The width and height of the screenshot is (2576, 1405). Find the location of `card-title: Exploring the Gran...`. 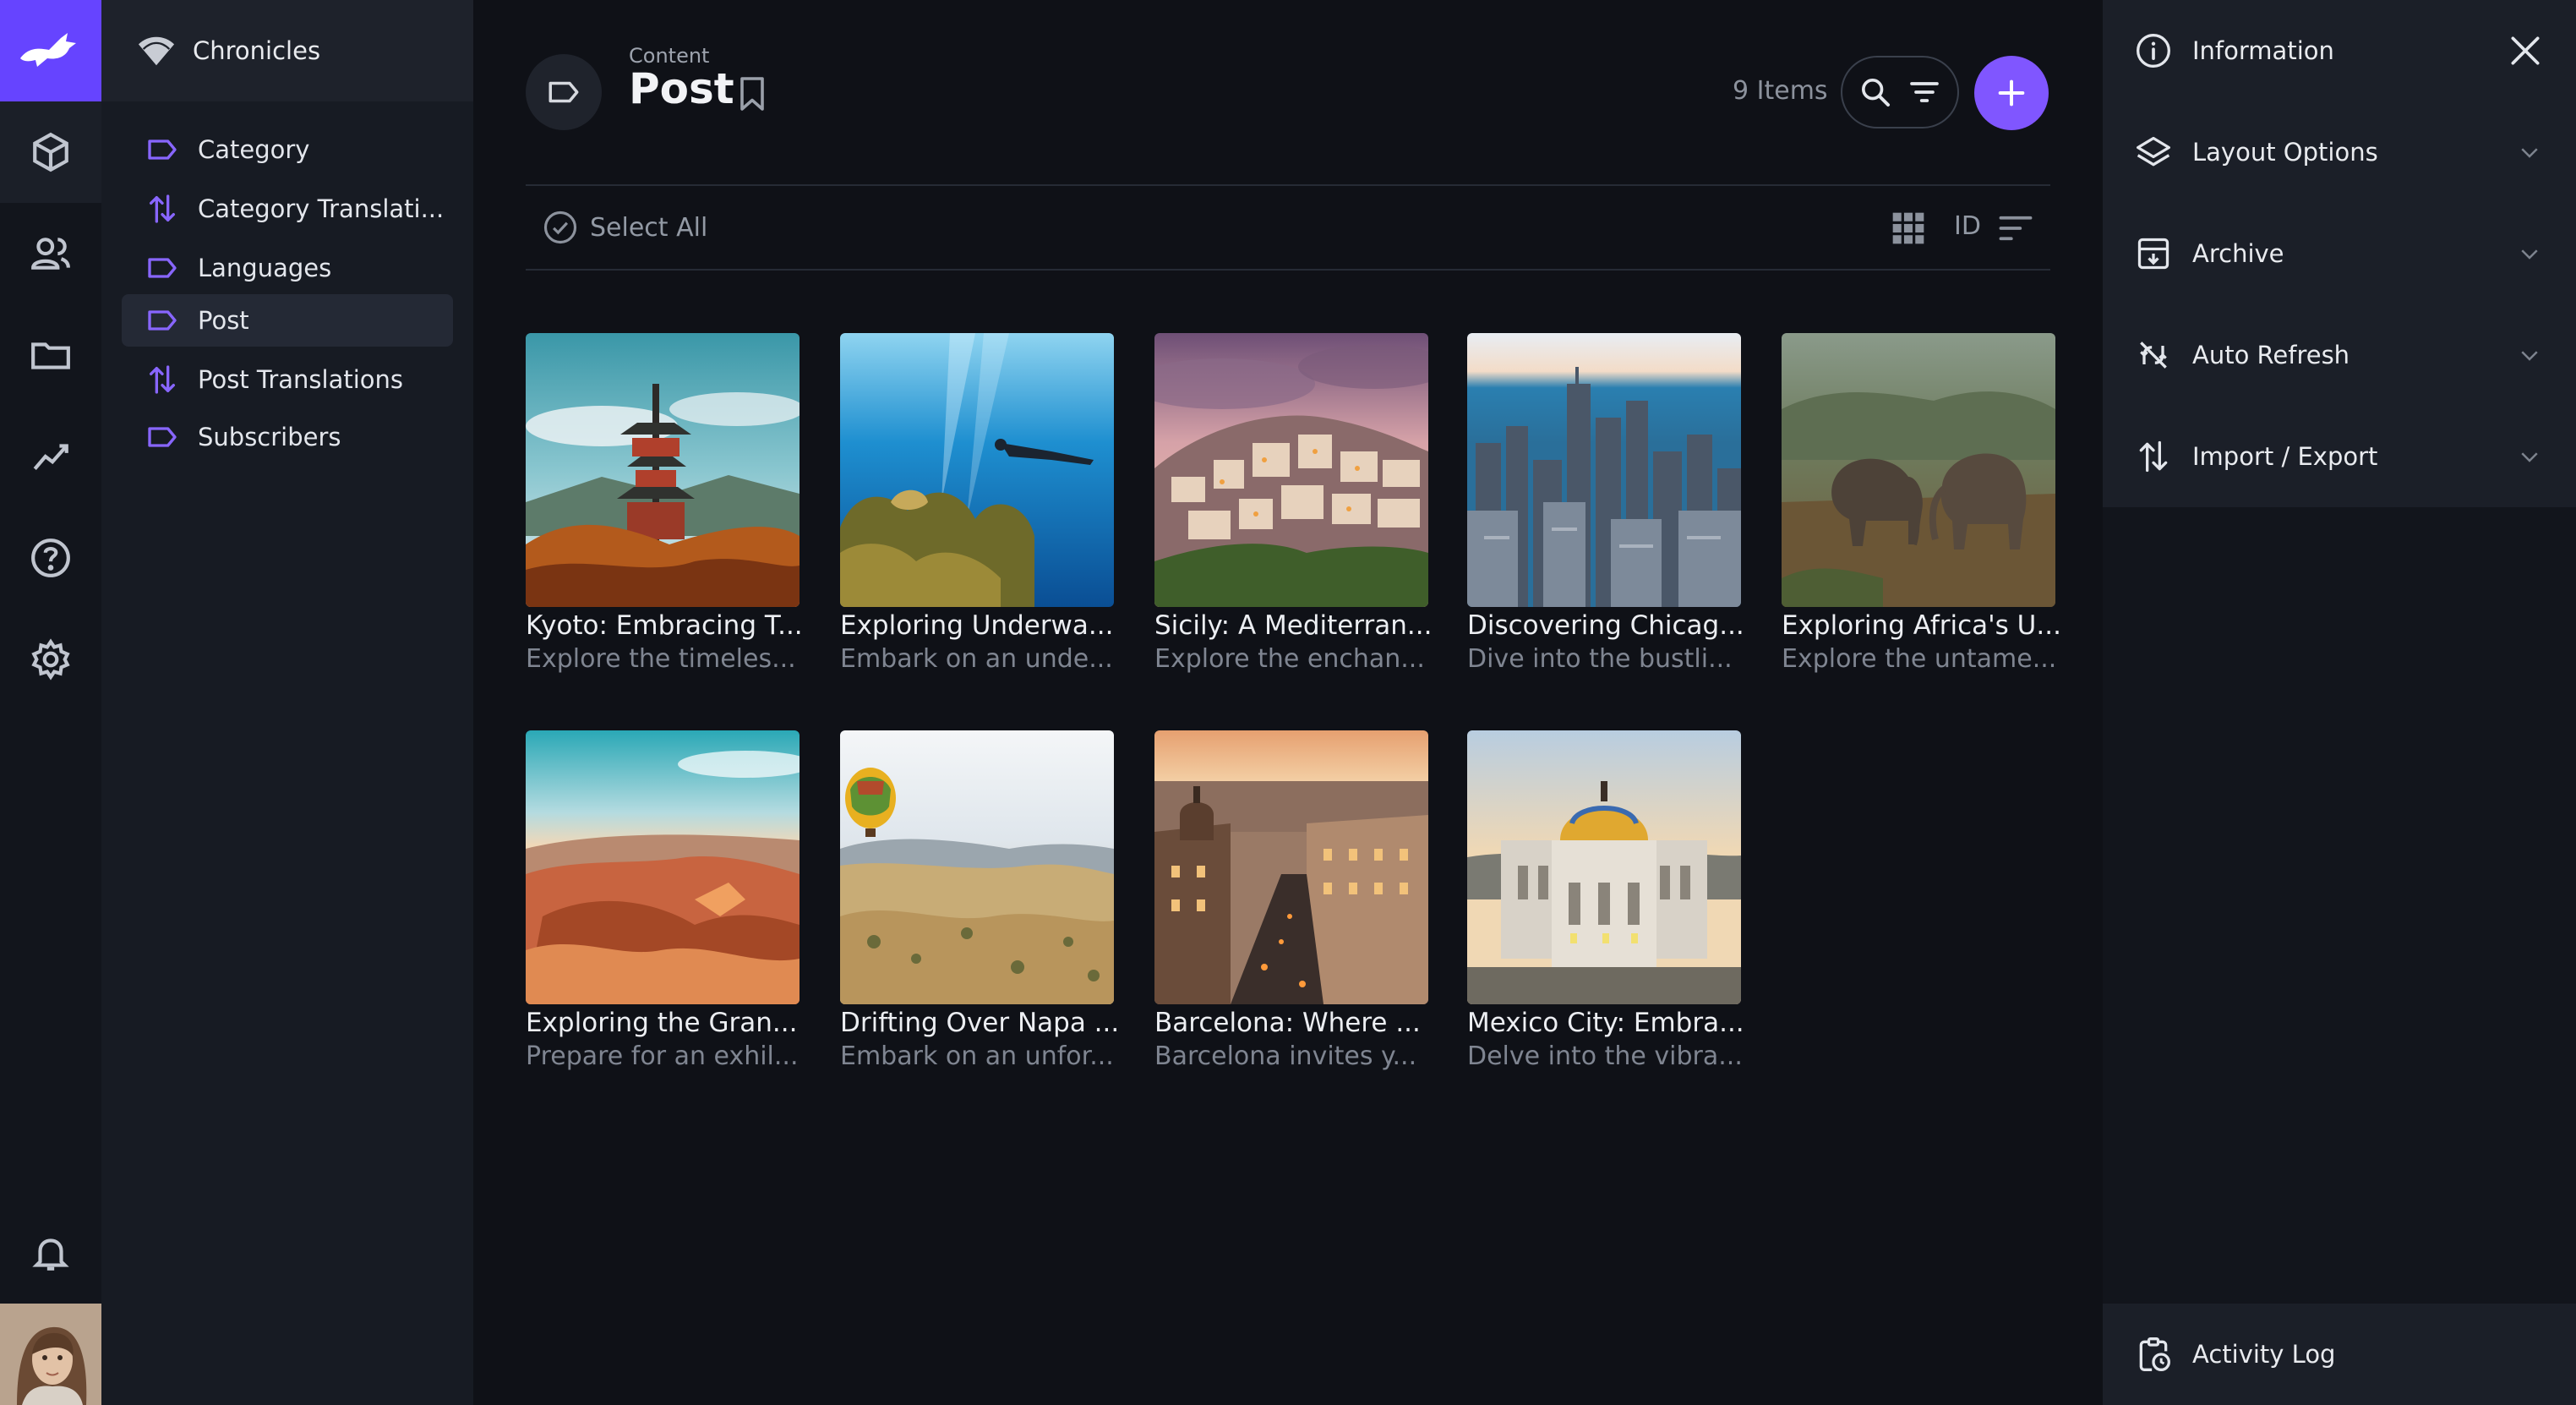

card-title: Exploring the Gran... is located at coordinates (662, 1023).